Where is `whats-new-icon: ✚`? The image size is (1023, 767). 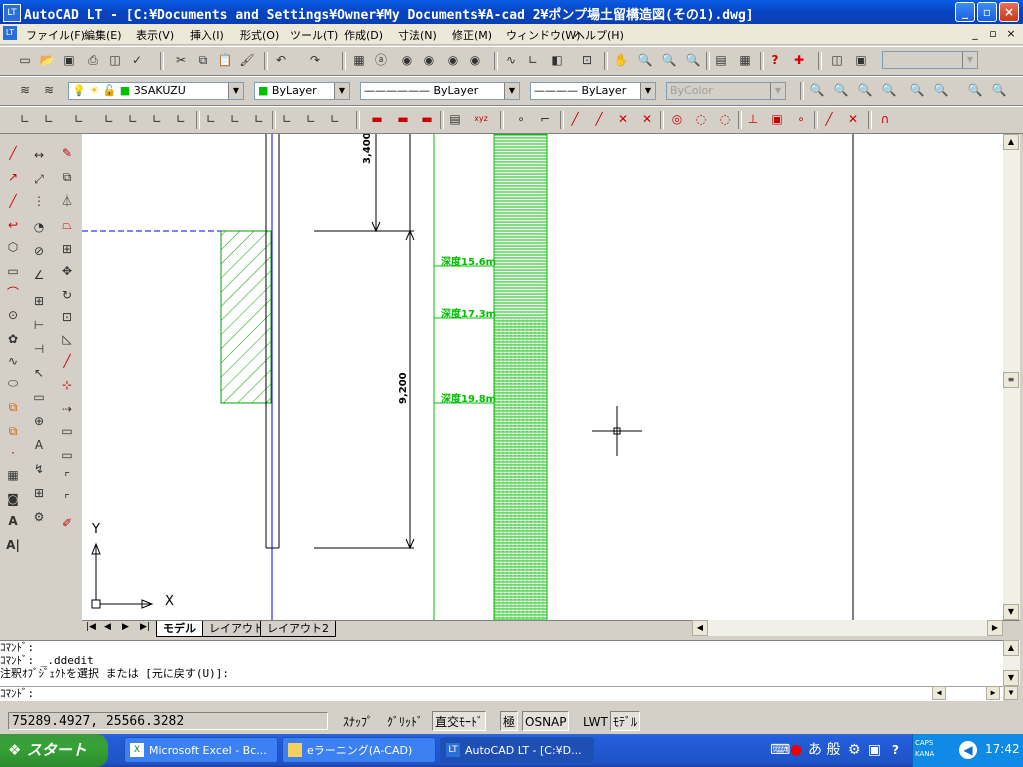 whats-new-icon: ✚ is located at coordinates (799, 60).